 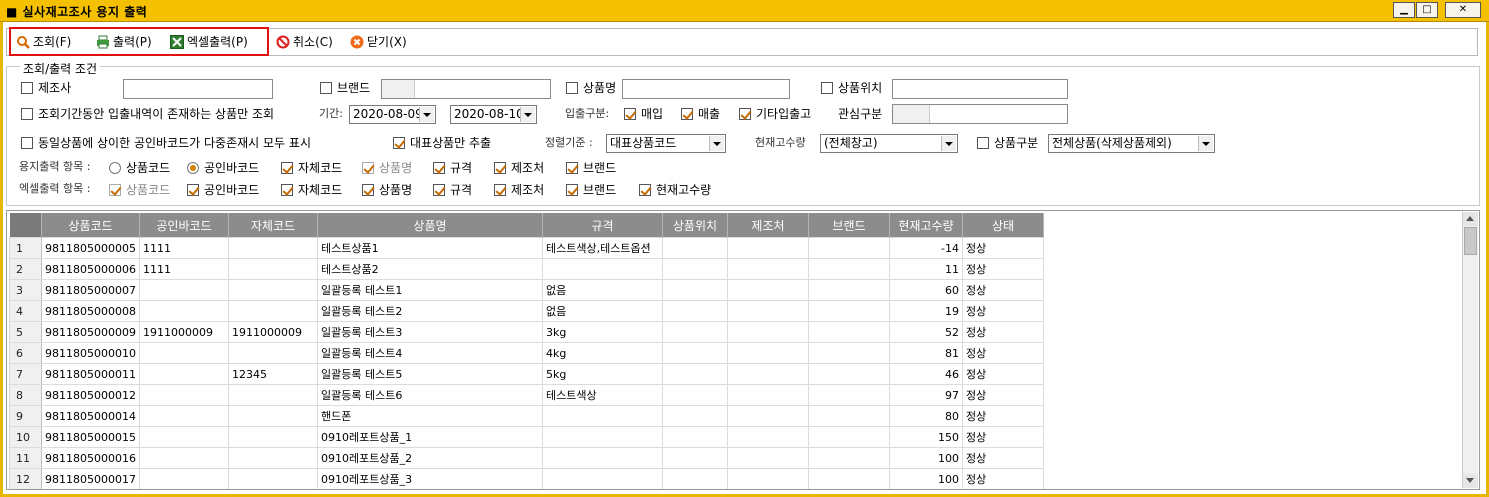 What do you see at coordinates (1404, 10) in the screenshot?
I see `minimize-button: ▁` at bounding box center [1404, 10].